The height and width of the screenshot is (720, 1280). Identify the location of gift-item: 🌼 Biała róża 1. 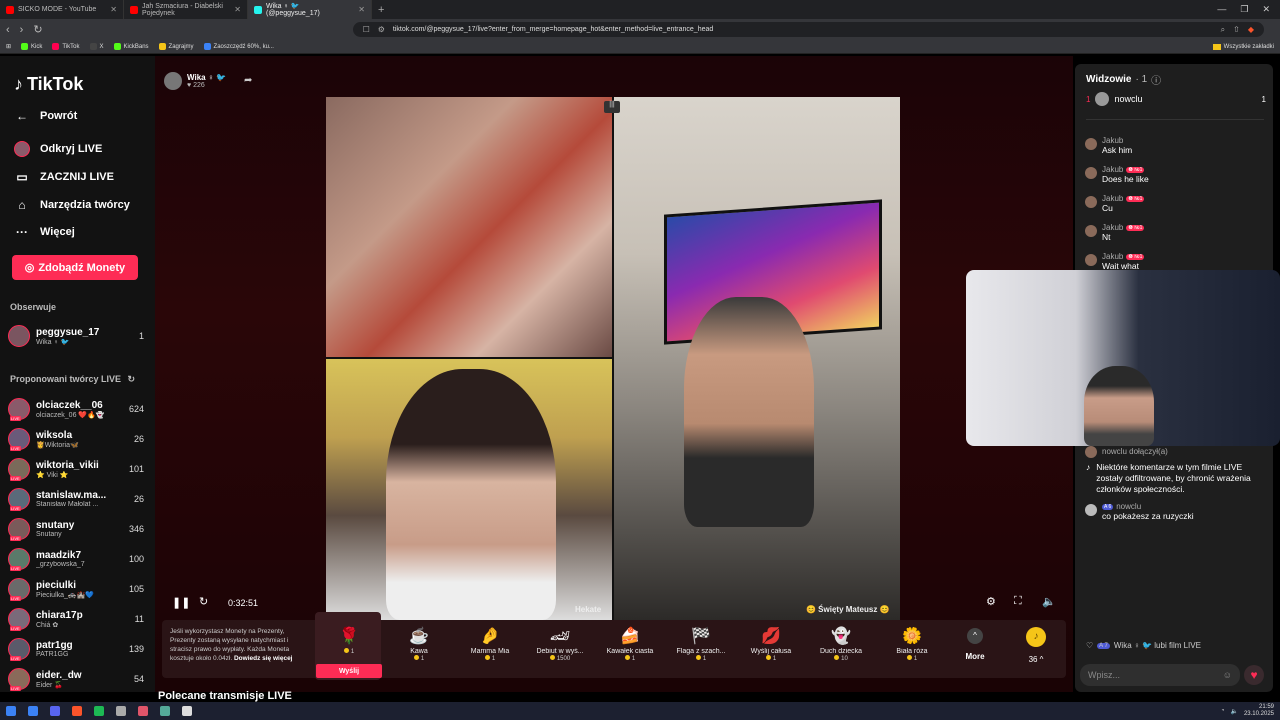
(912, 643).